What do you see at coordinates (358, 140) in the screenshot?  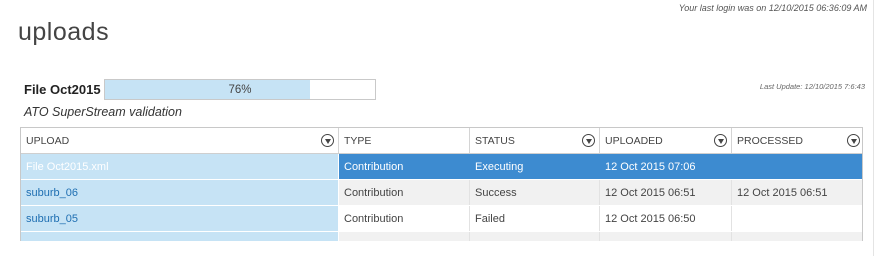 I see `column-header-label: TYPE` at bounding box center [358, 140].